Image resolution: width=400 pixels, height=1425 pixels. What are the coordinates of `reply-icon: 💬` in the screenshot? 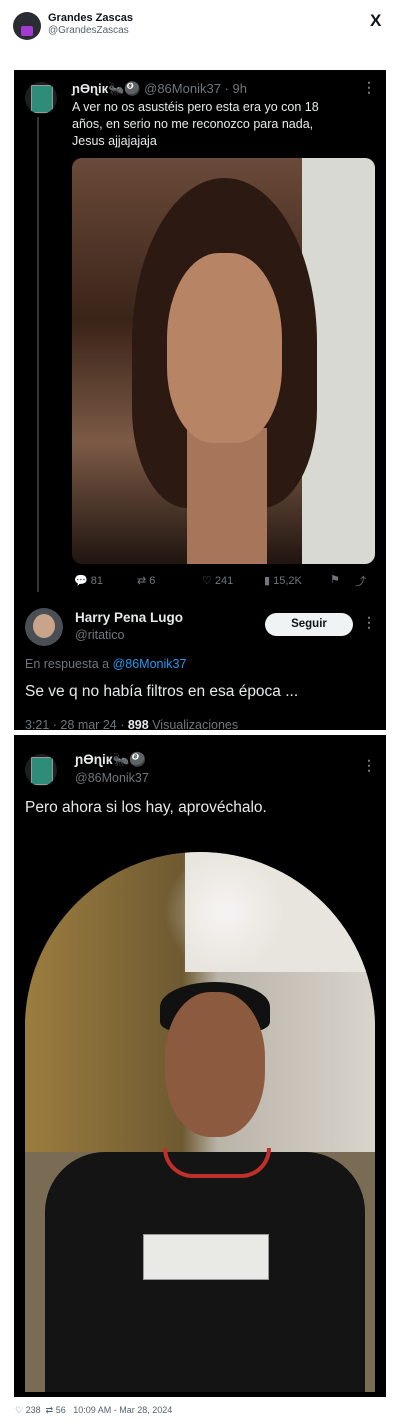 It's located at (81, 581).